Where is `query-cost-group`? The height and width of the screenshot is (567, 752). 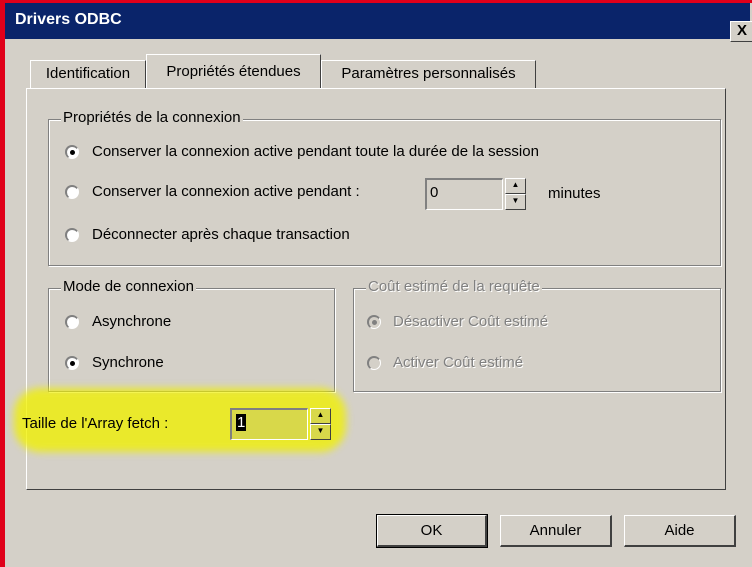 query-cost-group is located at coordinates (537, 340).